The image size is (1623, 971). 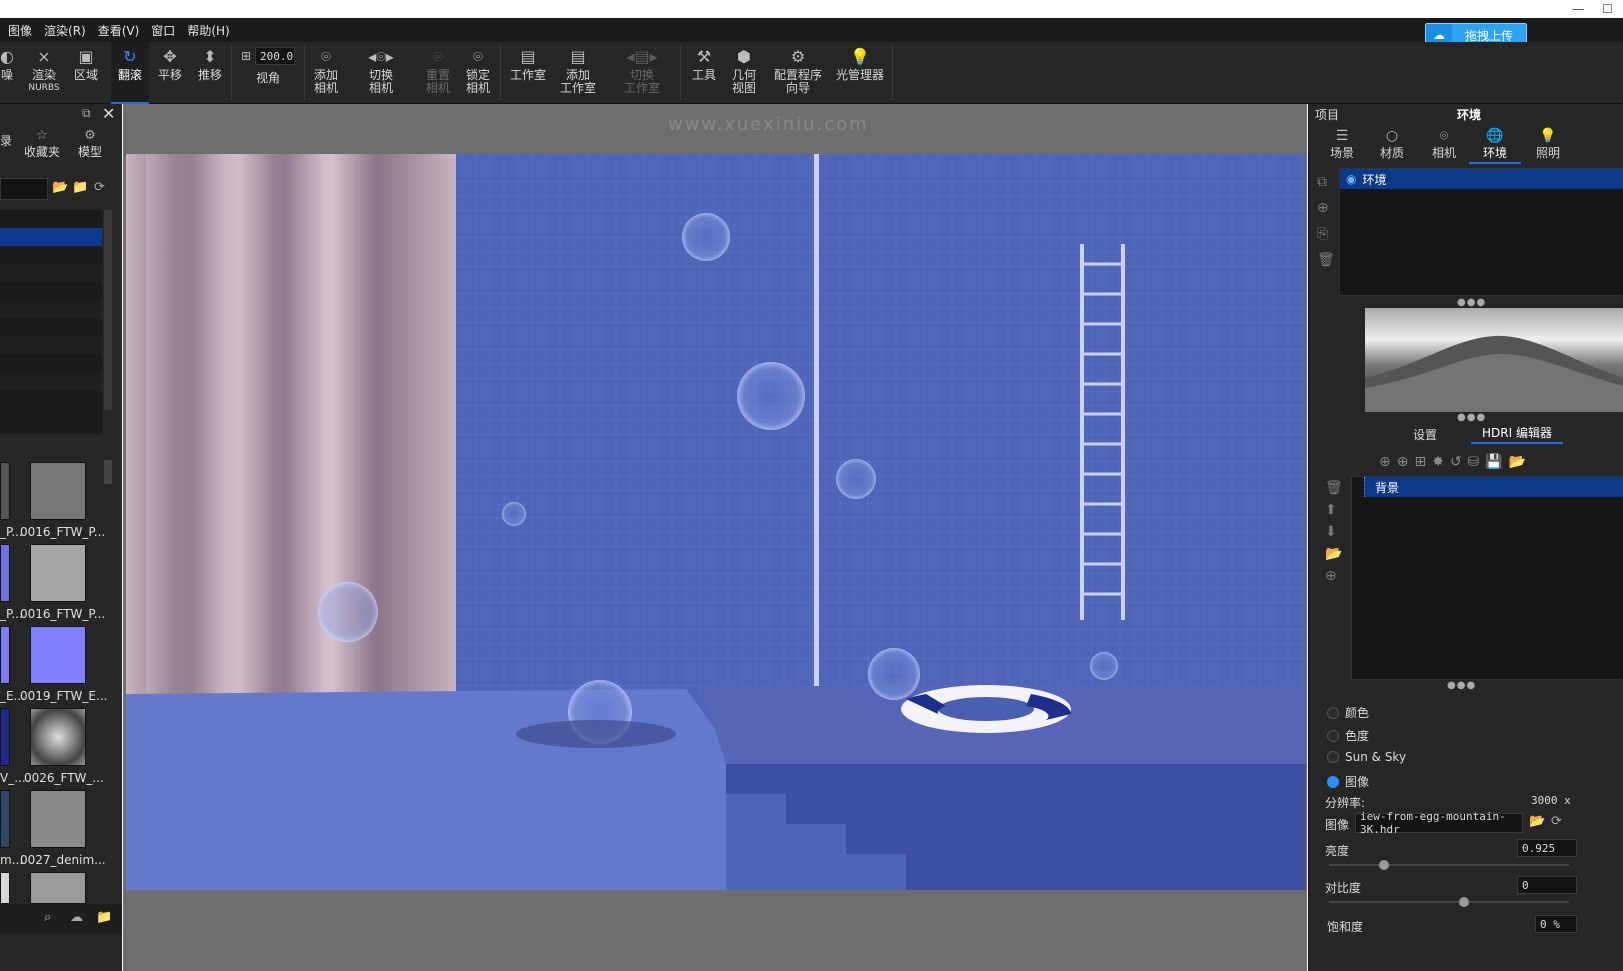 What do you see at coordinates (20, 30) in the screenshot?
I see `menu-image: 图像` at bounding box center [20, 30].